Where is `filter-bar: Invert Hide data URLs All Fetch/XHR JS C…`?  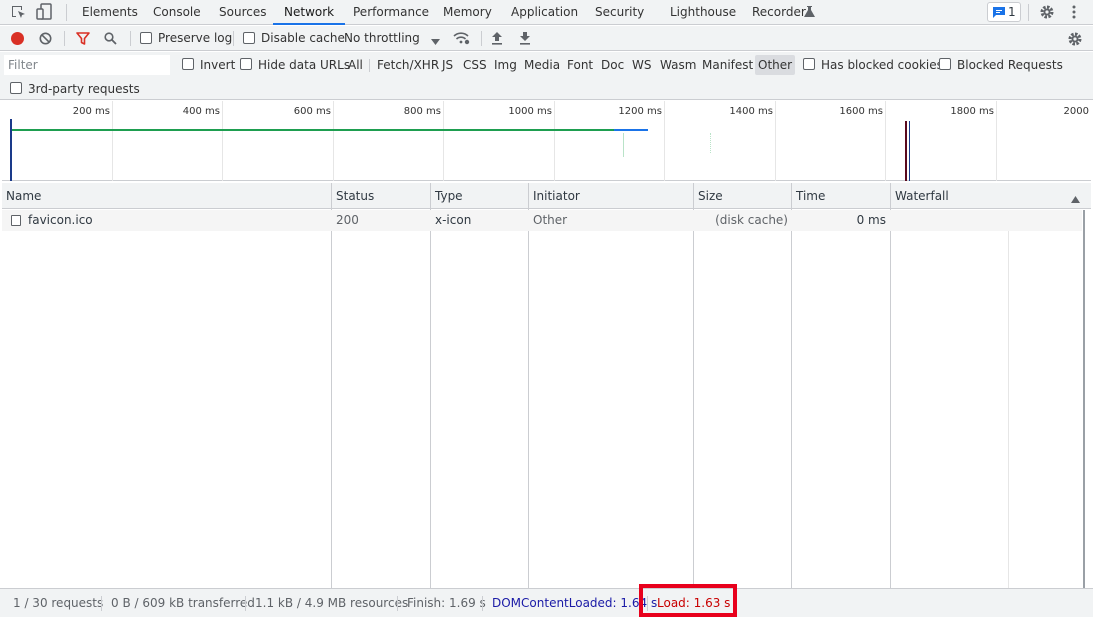
filter-bar: Invert Hide data URLs All Fetch/XHR JS C… is located at coordinates (546, 76).